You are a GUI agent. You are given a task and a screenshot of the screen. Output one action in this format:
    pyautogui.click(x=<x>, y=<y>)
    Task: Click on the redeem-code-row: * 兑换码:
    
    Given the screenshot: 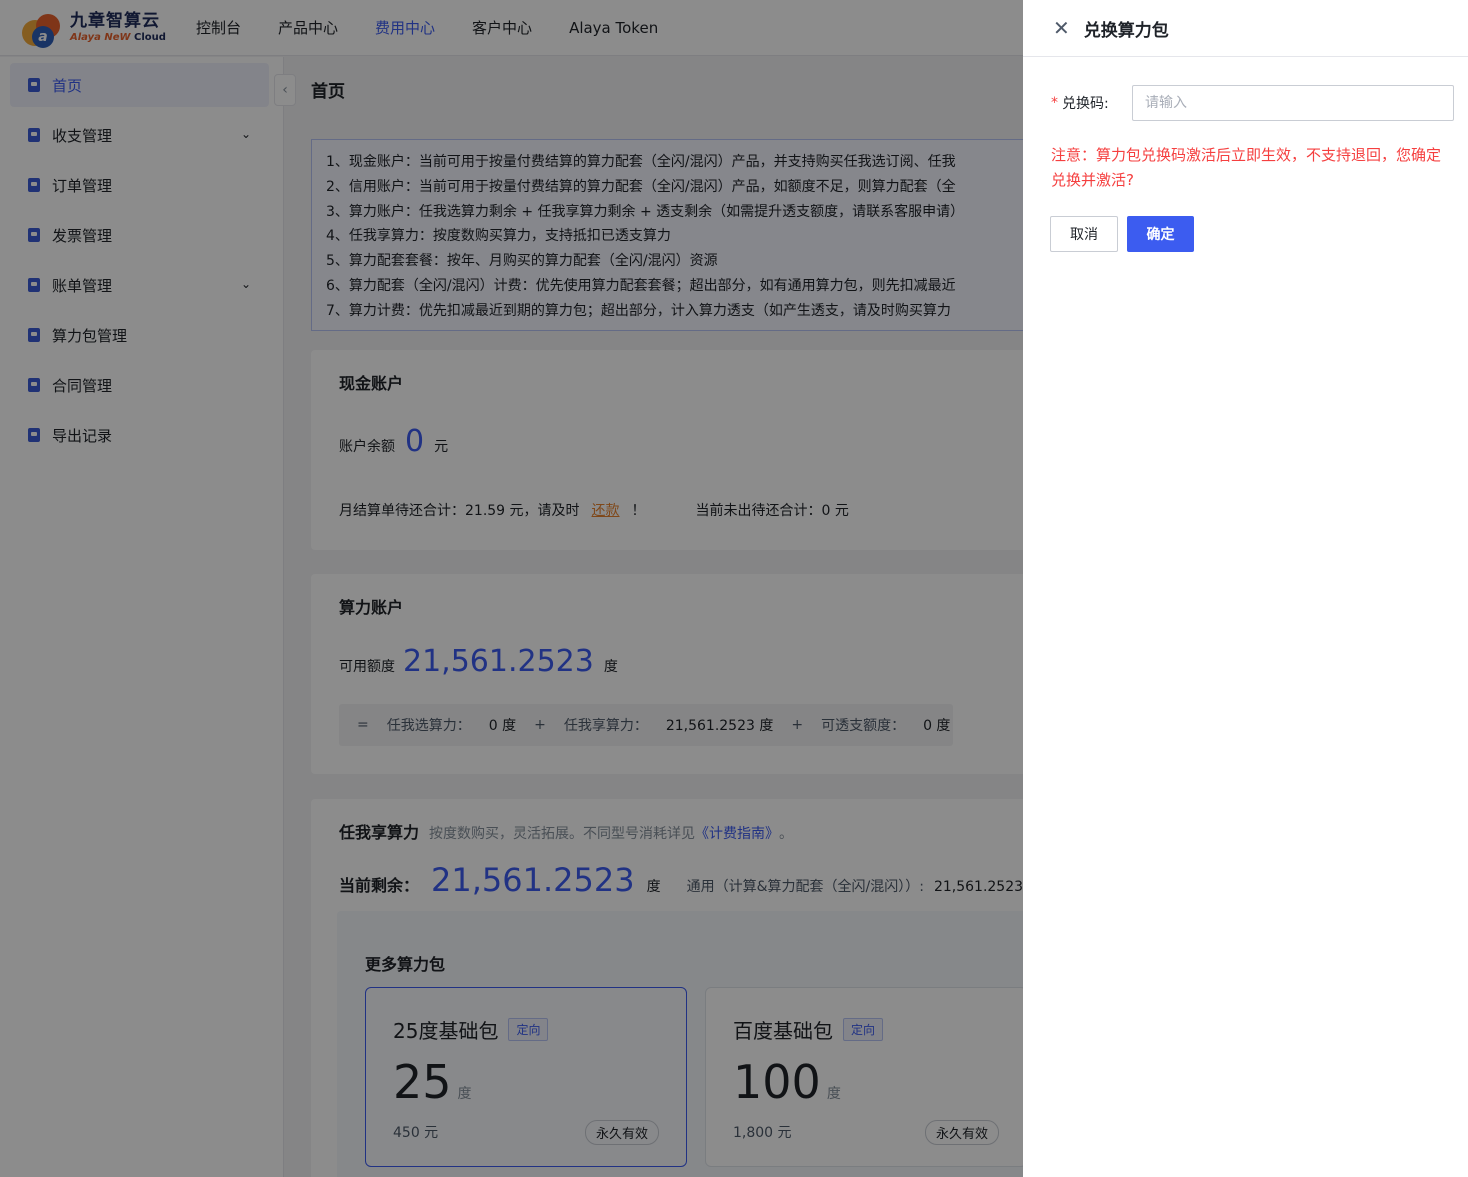 What is the action you would take?
    pyautogui.click(x=1252, y=103)
    